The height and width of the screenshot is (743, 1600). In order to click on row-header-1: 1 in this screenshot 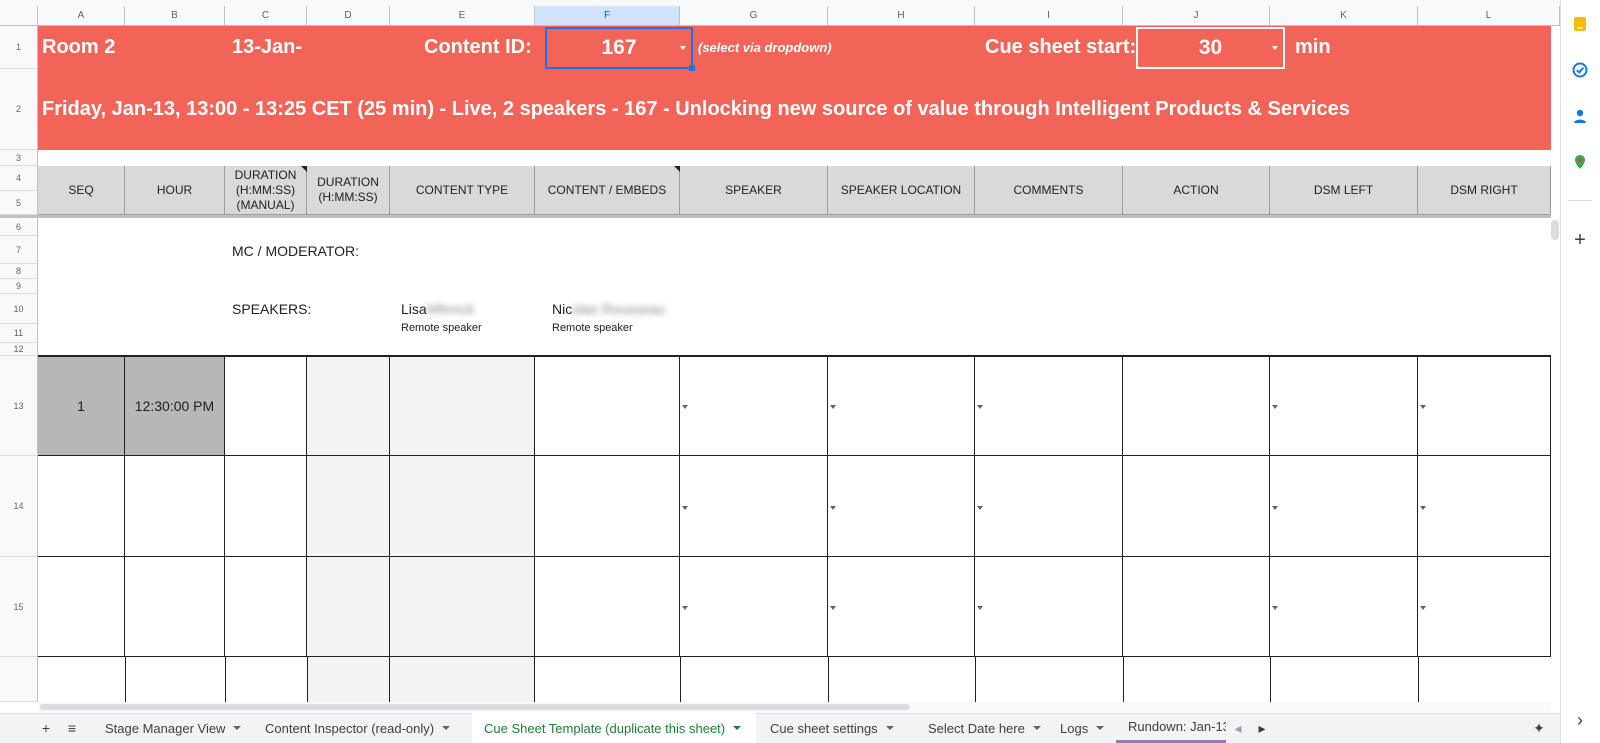, I will do `click(19, 47)`.